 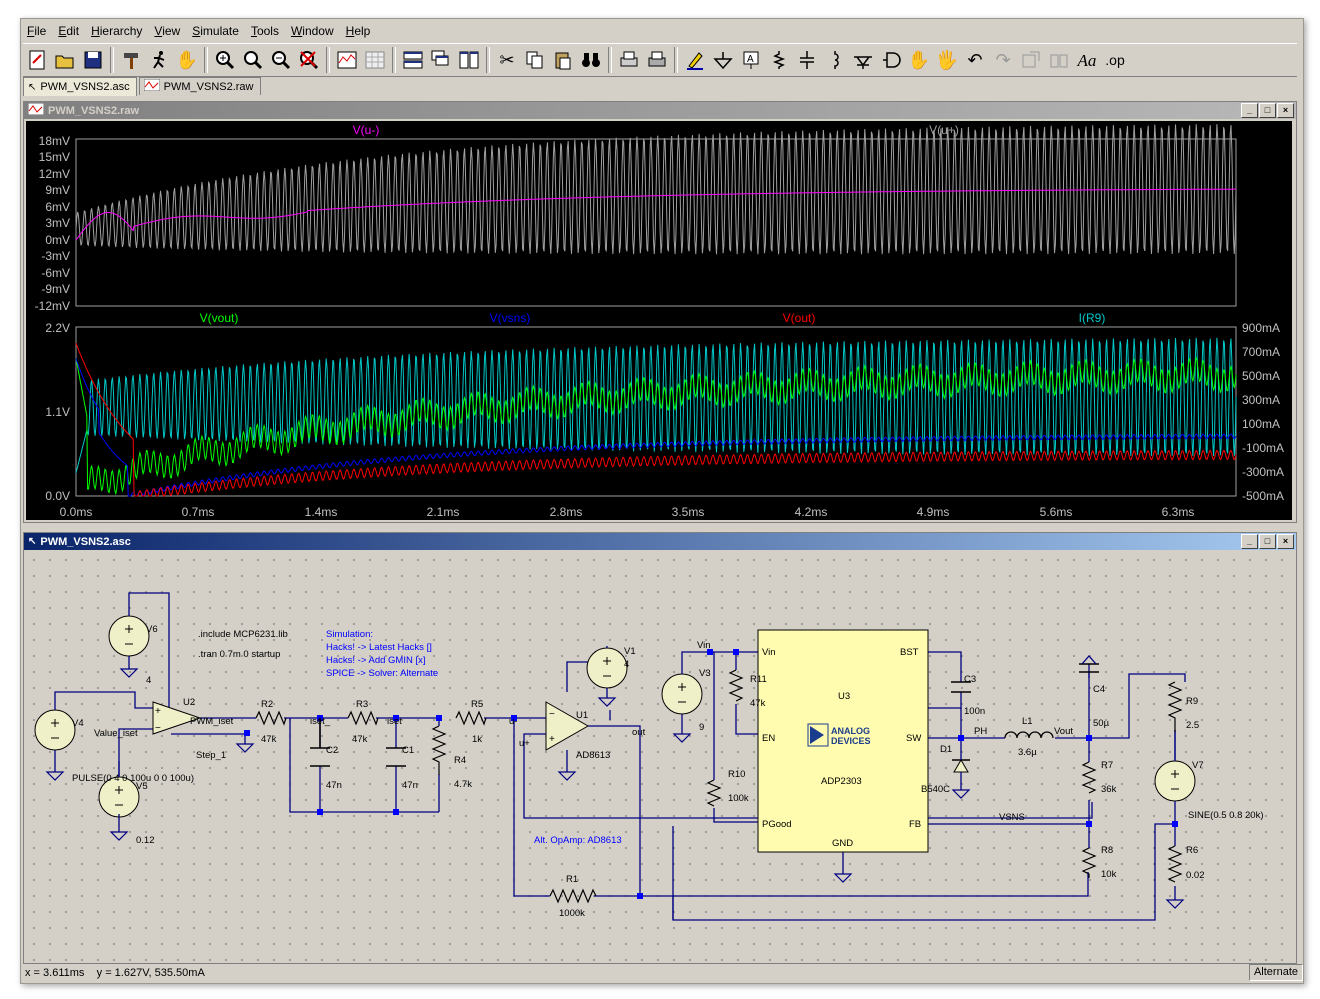 What do you see at coordinates (842, 843) in the screenshot?
I see `pin-gnd: GND` at bounding box center [842, 843].